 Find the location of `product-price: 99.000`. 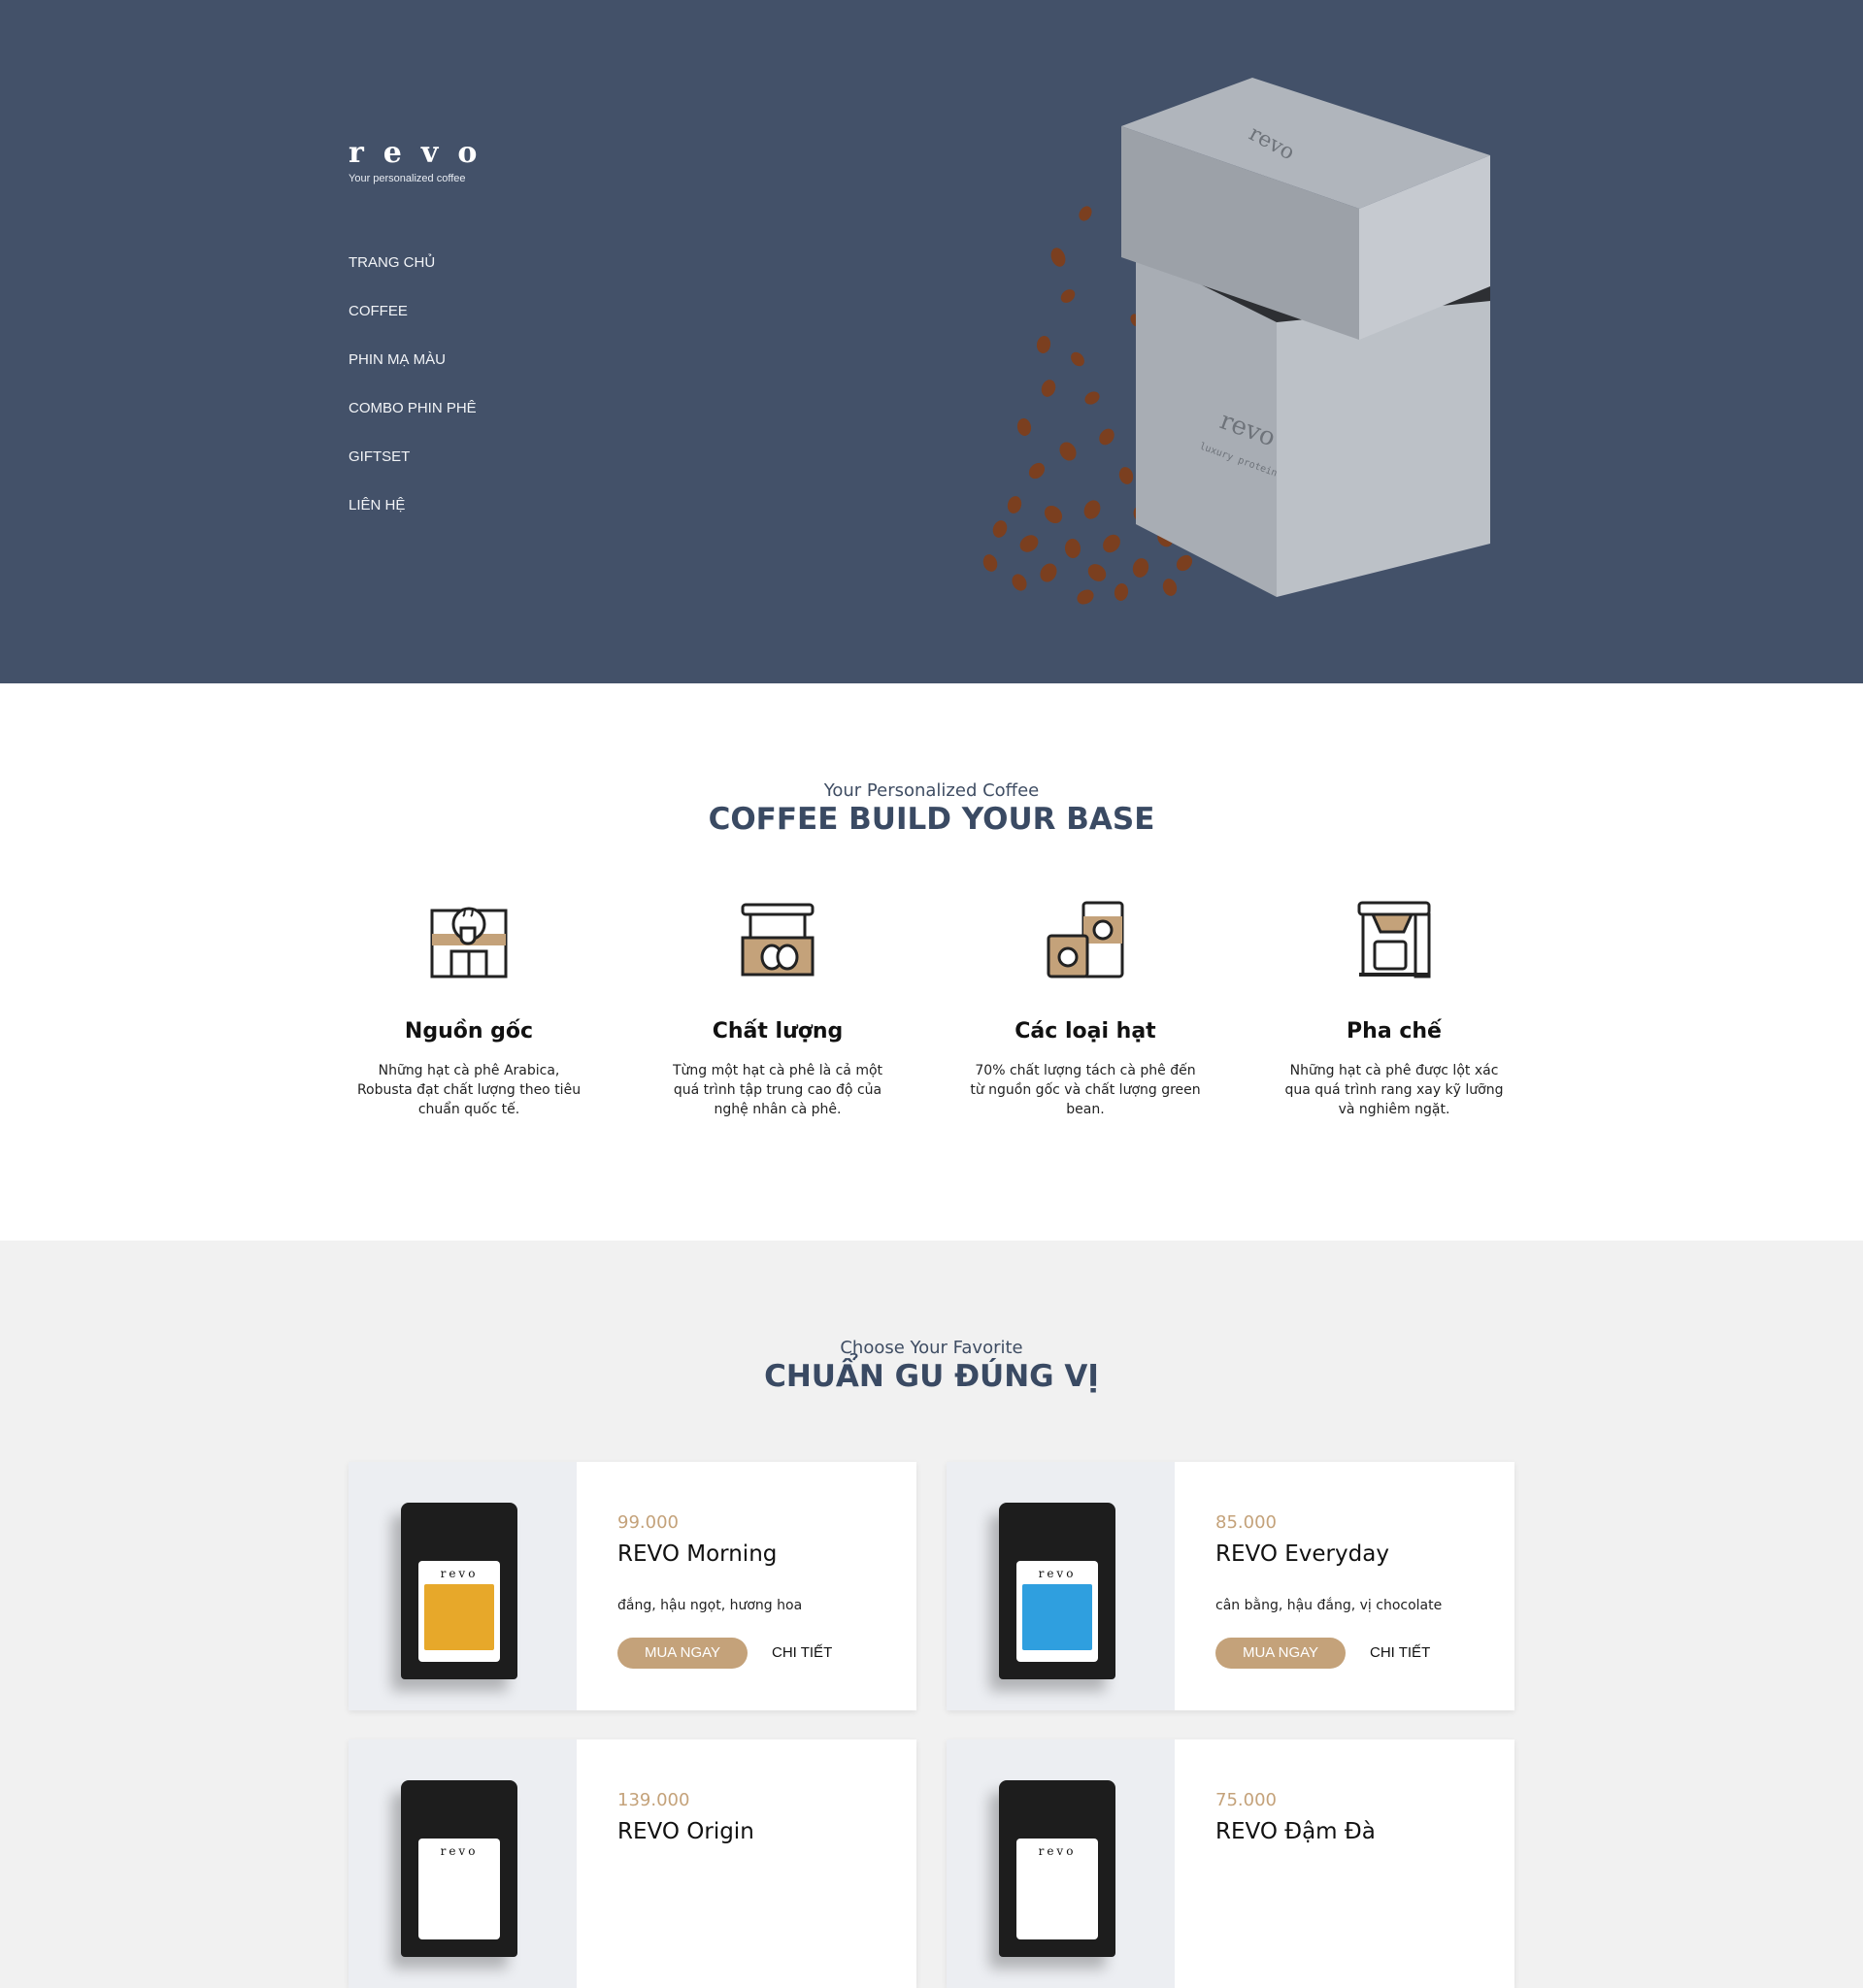

product-price: 99.000 is located at coordinates (648, 1522).